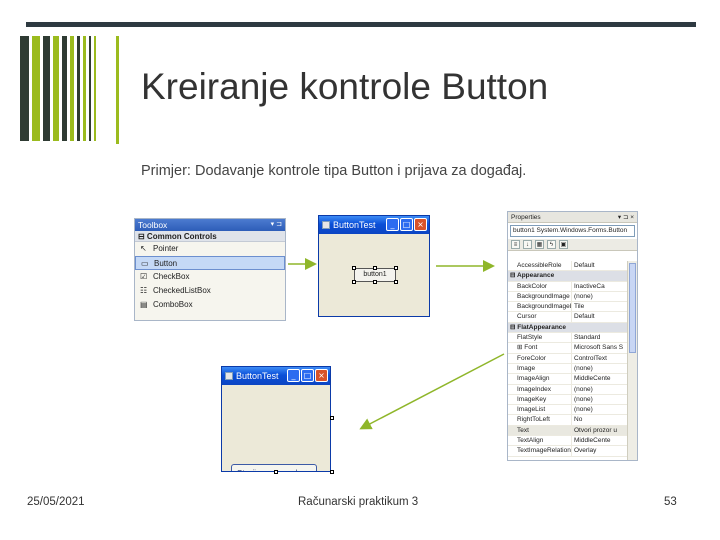 Image resolution: width=720 pixels, height=540 pixels. Describe the element at coordinates (276, 225) in the screenshot. I see `pin-icon: ▾ ⊐` at that location.